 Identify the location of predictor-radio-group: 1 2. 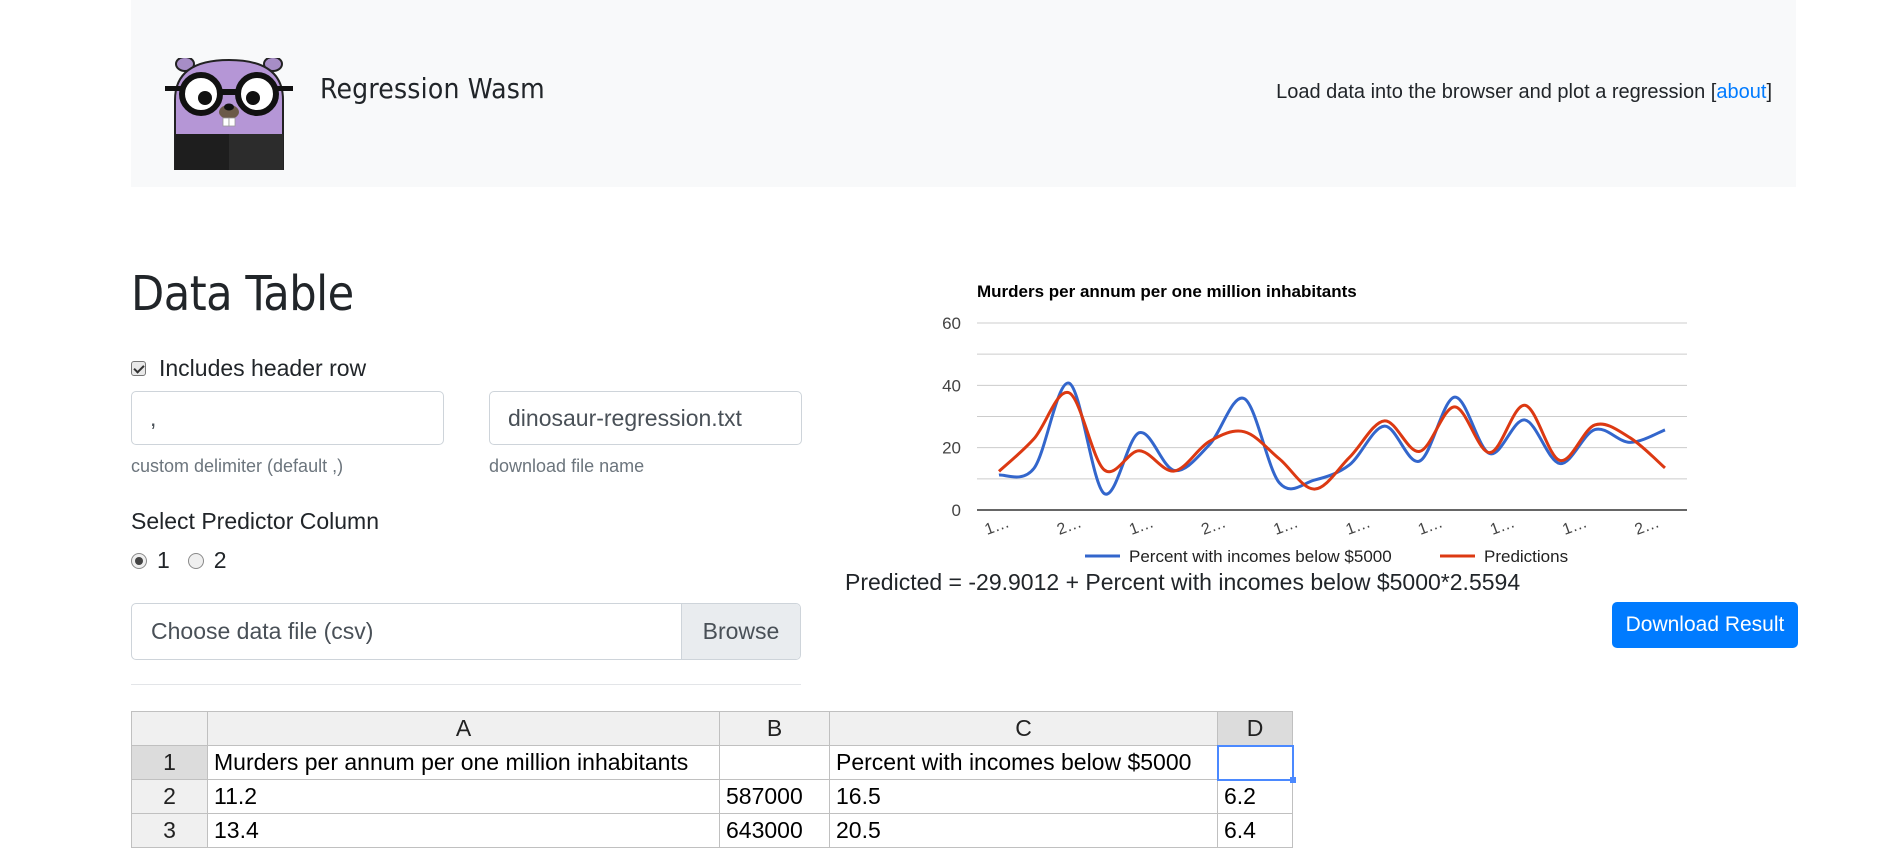
(188, 560).